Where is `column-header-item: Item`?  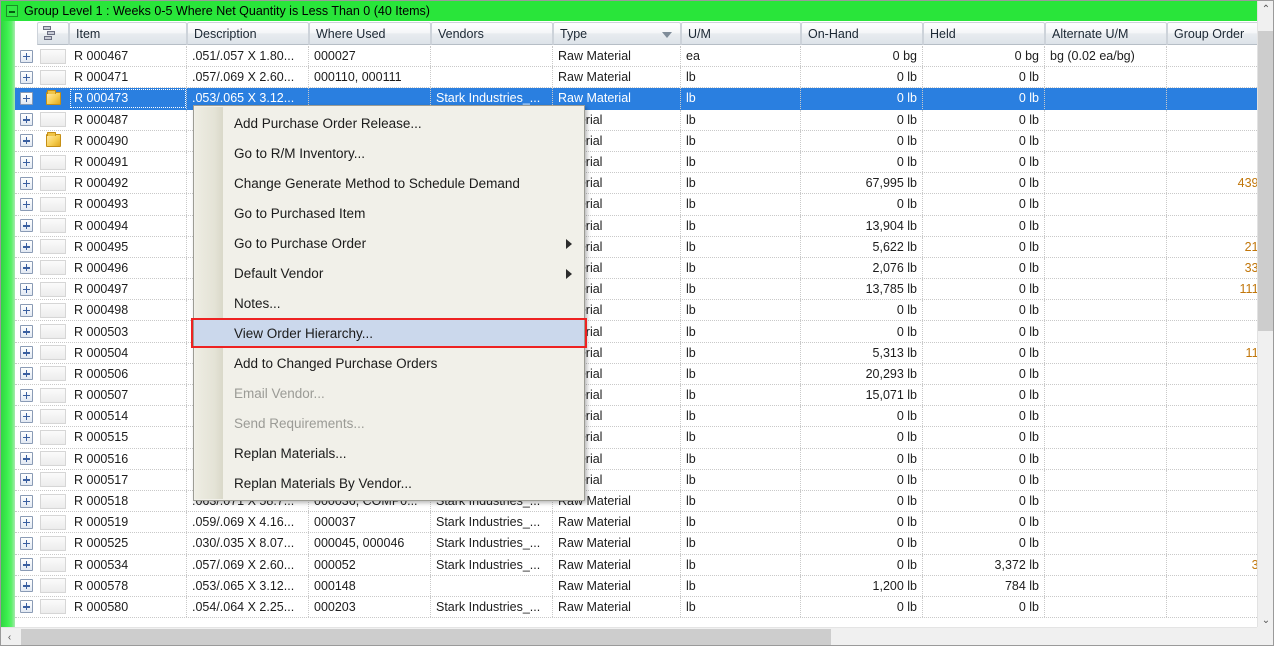
column-header-item: Item is located at coordinates (128, 33).